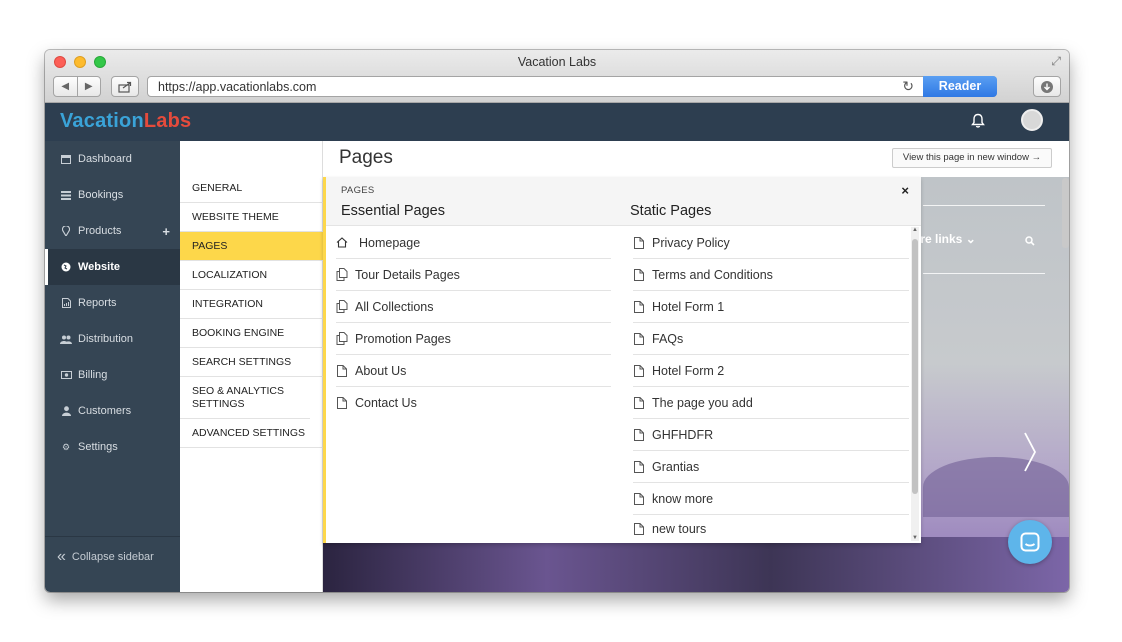  What do you see at coordinates (237, 87) in the screenshot?
I see `url-text: https://app.vacationlabs.com` at bounding box center [237, 87].